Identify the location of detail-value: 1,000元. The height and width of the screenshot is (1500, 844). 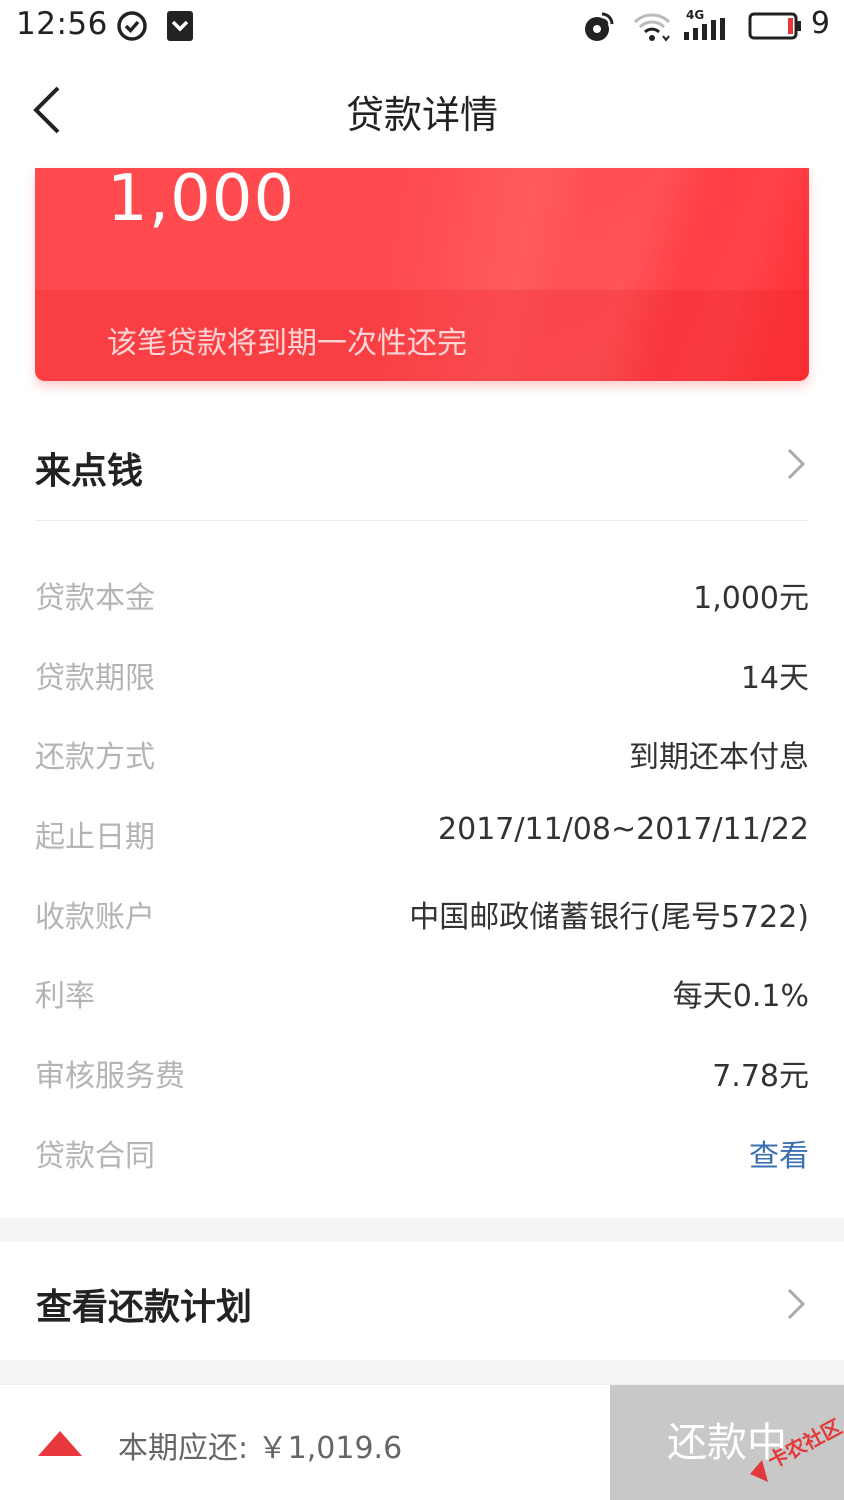
(751, 598).